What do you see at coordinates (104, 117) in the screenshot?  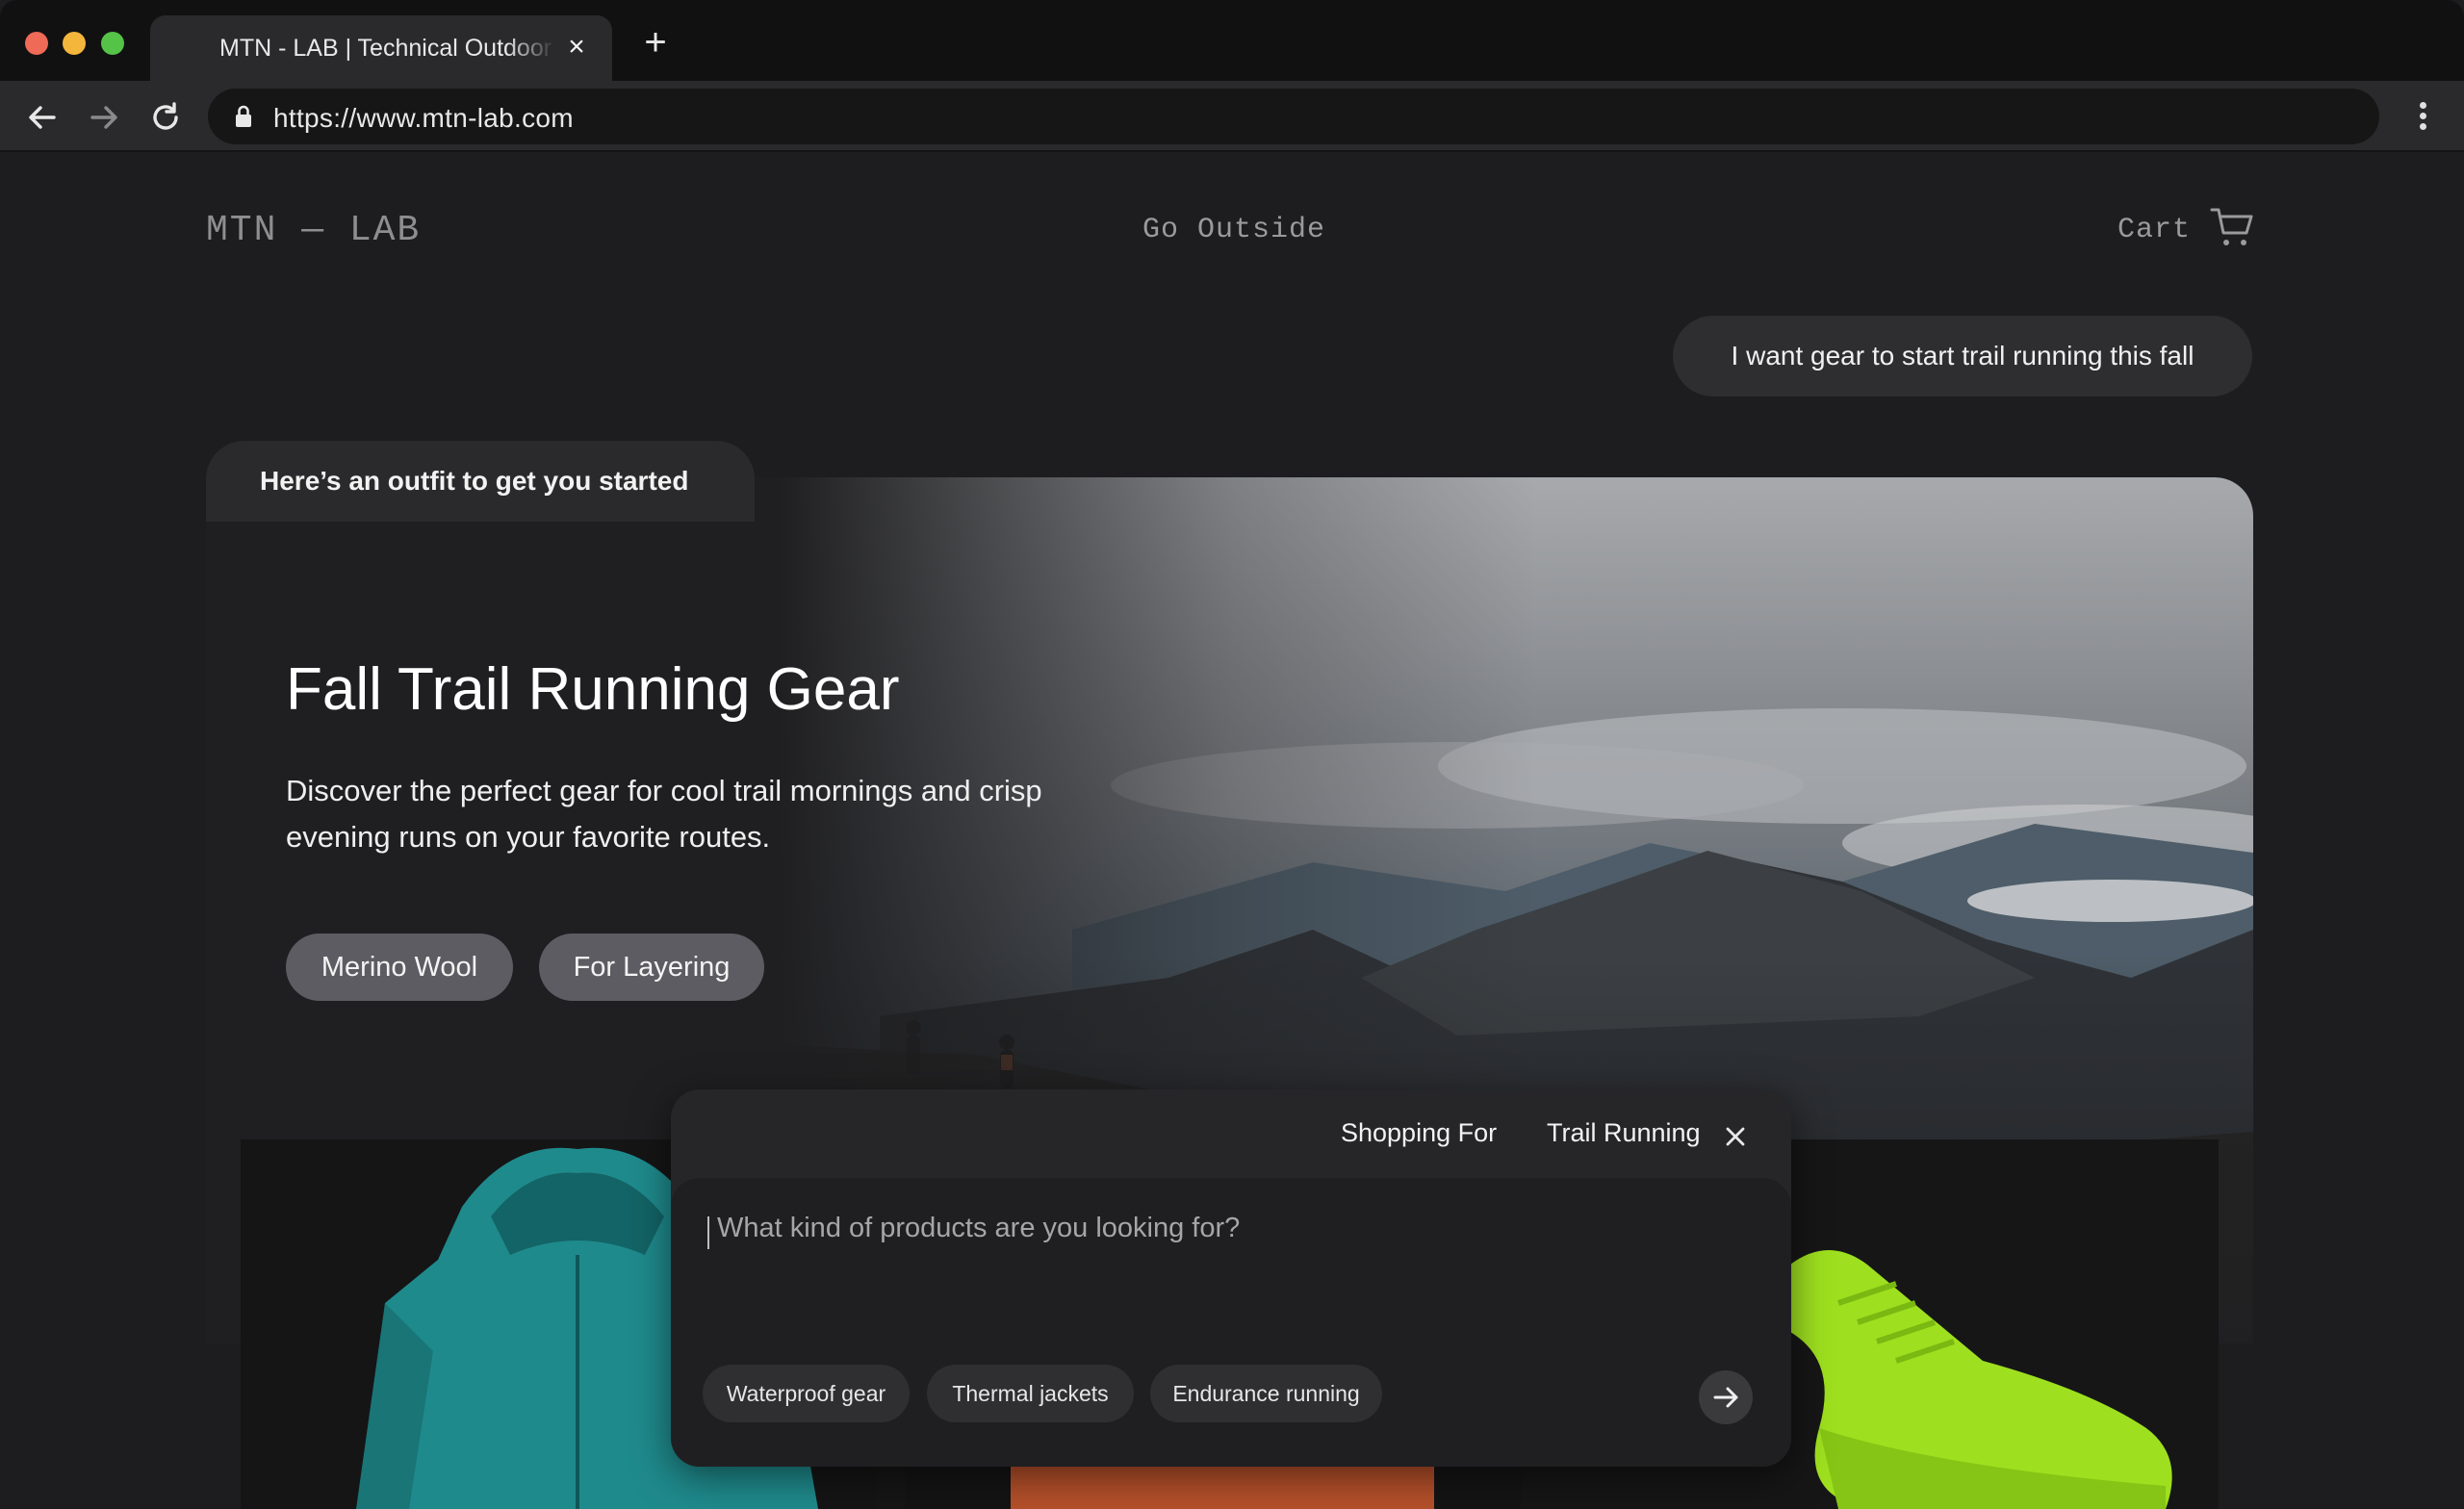 I see `forward-arrow-icon` at bounding box center [104, 117].